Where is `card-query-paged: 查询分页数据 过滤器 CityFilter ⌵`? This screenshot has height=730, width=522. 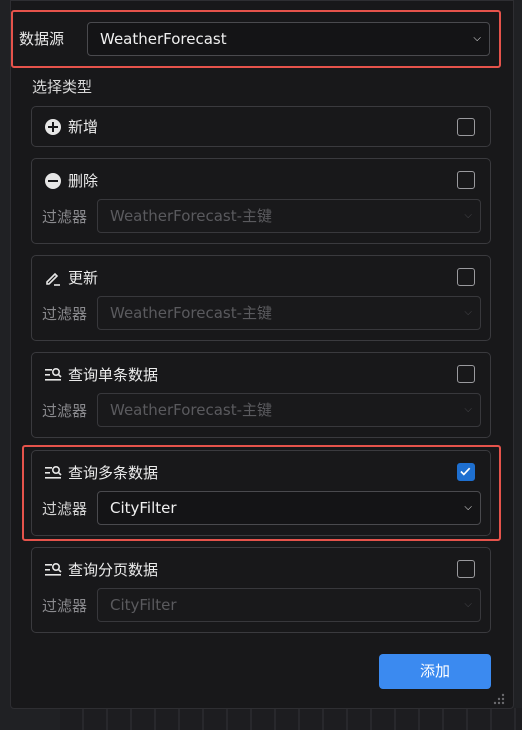
card-query-paged: 查询分页数据 过滤器 CityFilter ⌵ is located at coordinates (261, 590).